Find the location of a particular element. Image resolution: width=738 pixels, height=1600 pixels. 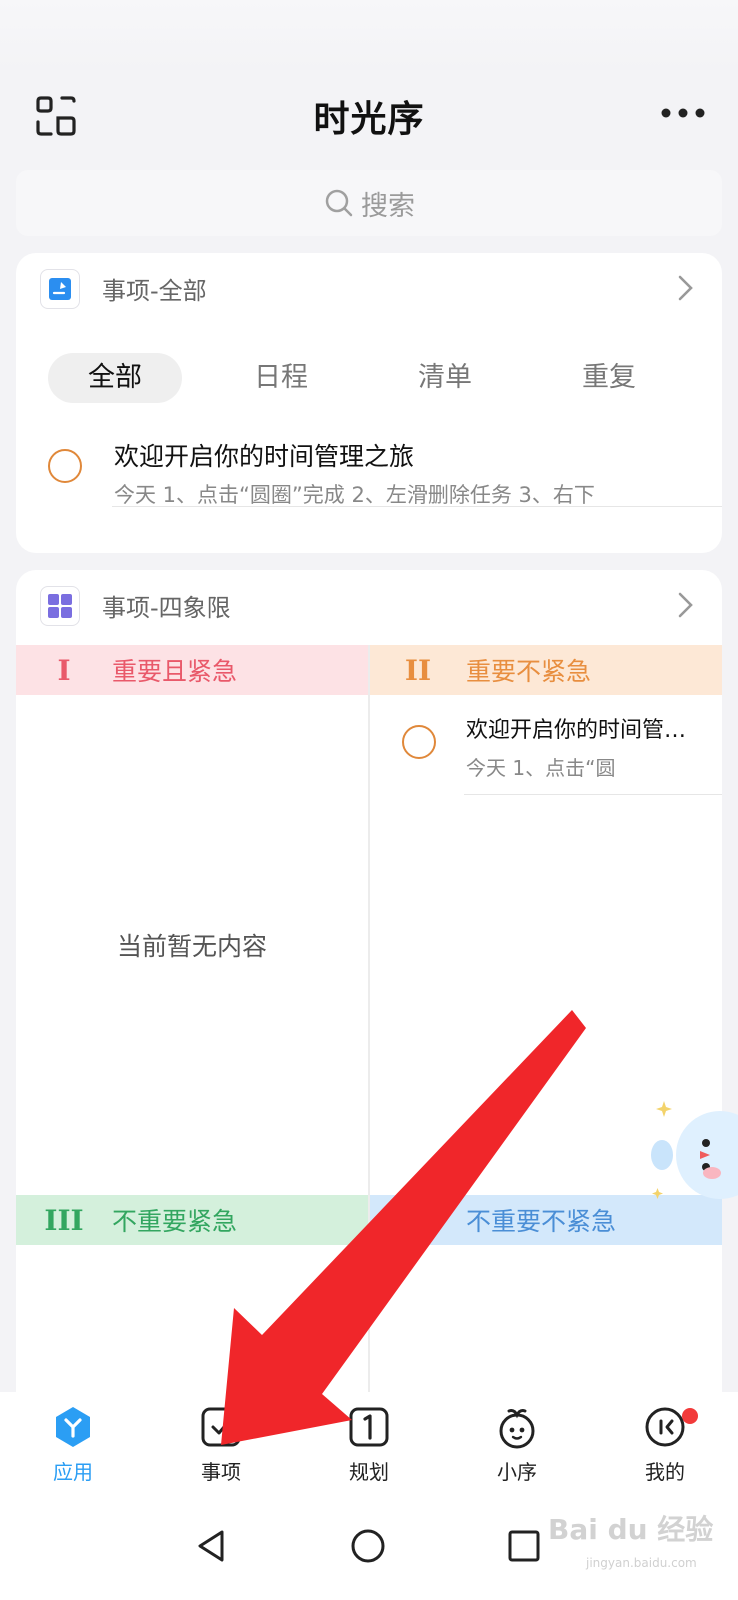

quadrant-not-important-urgent-header: III 不重要紧急 is located at coordinates (192, 1220).